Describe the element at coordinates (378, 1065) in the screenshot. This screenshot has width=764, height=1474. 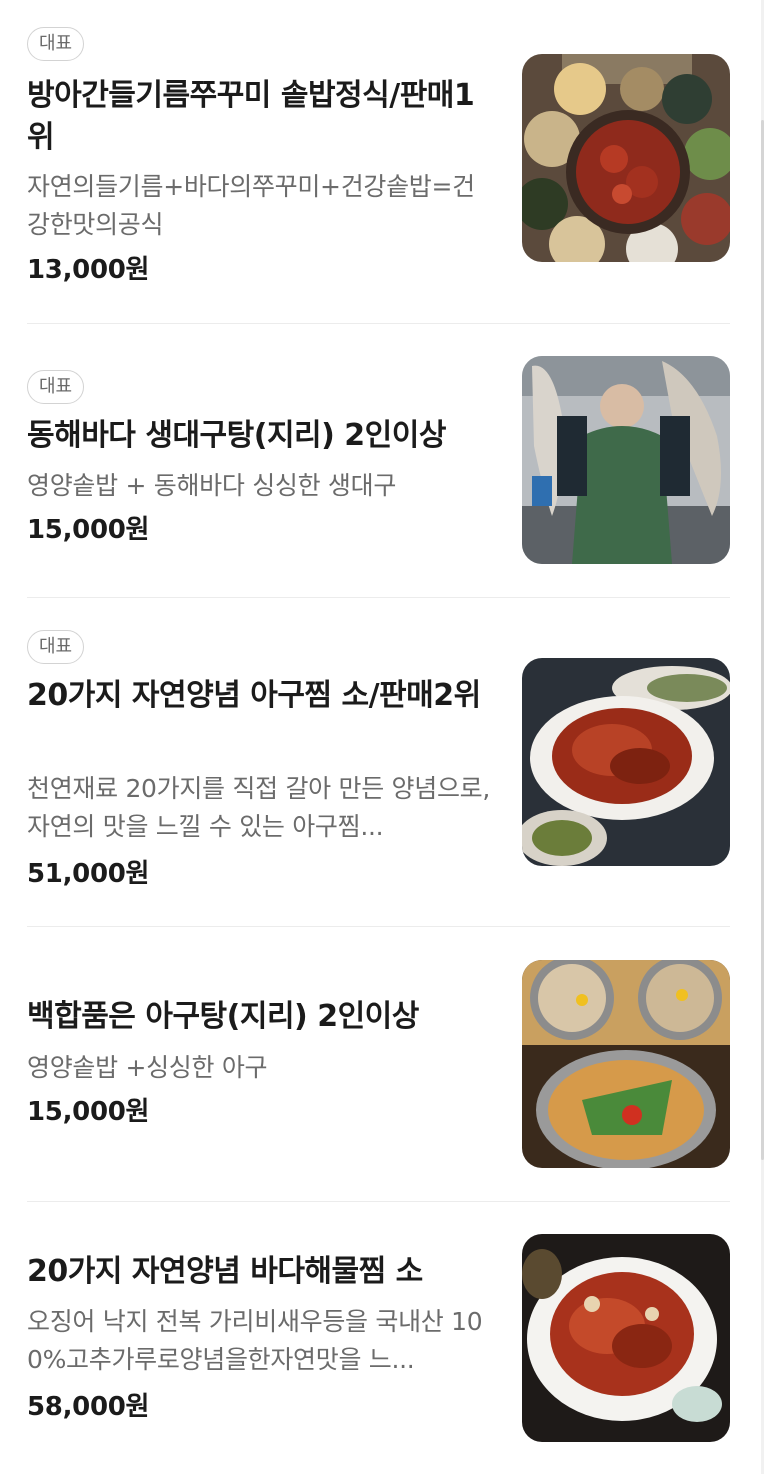
I see `menu-item: 백합품은 아구탕(지리) 2인이상 영양솥밥 +싱싱한 아구 15,000원` at that location.